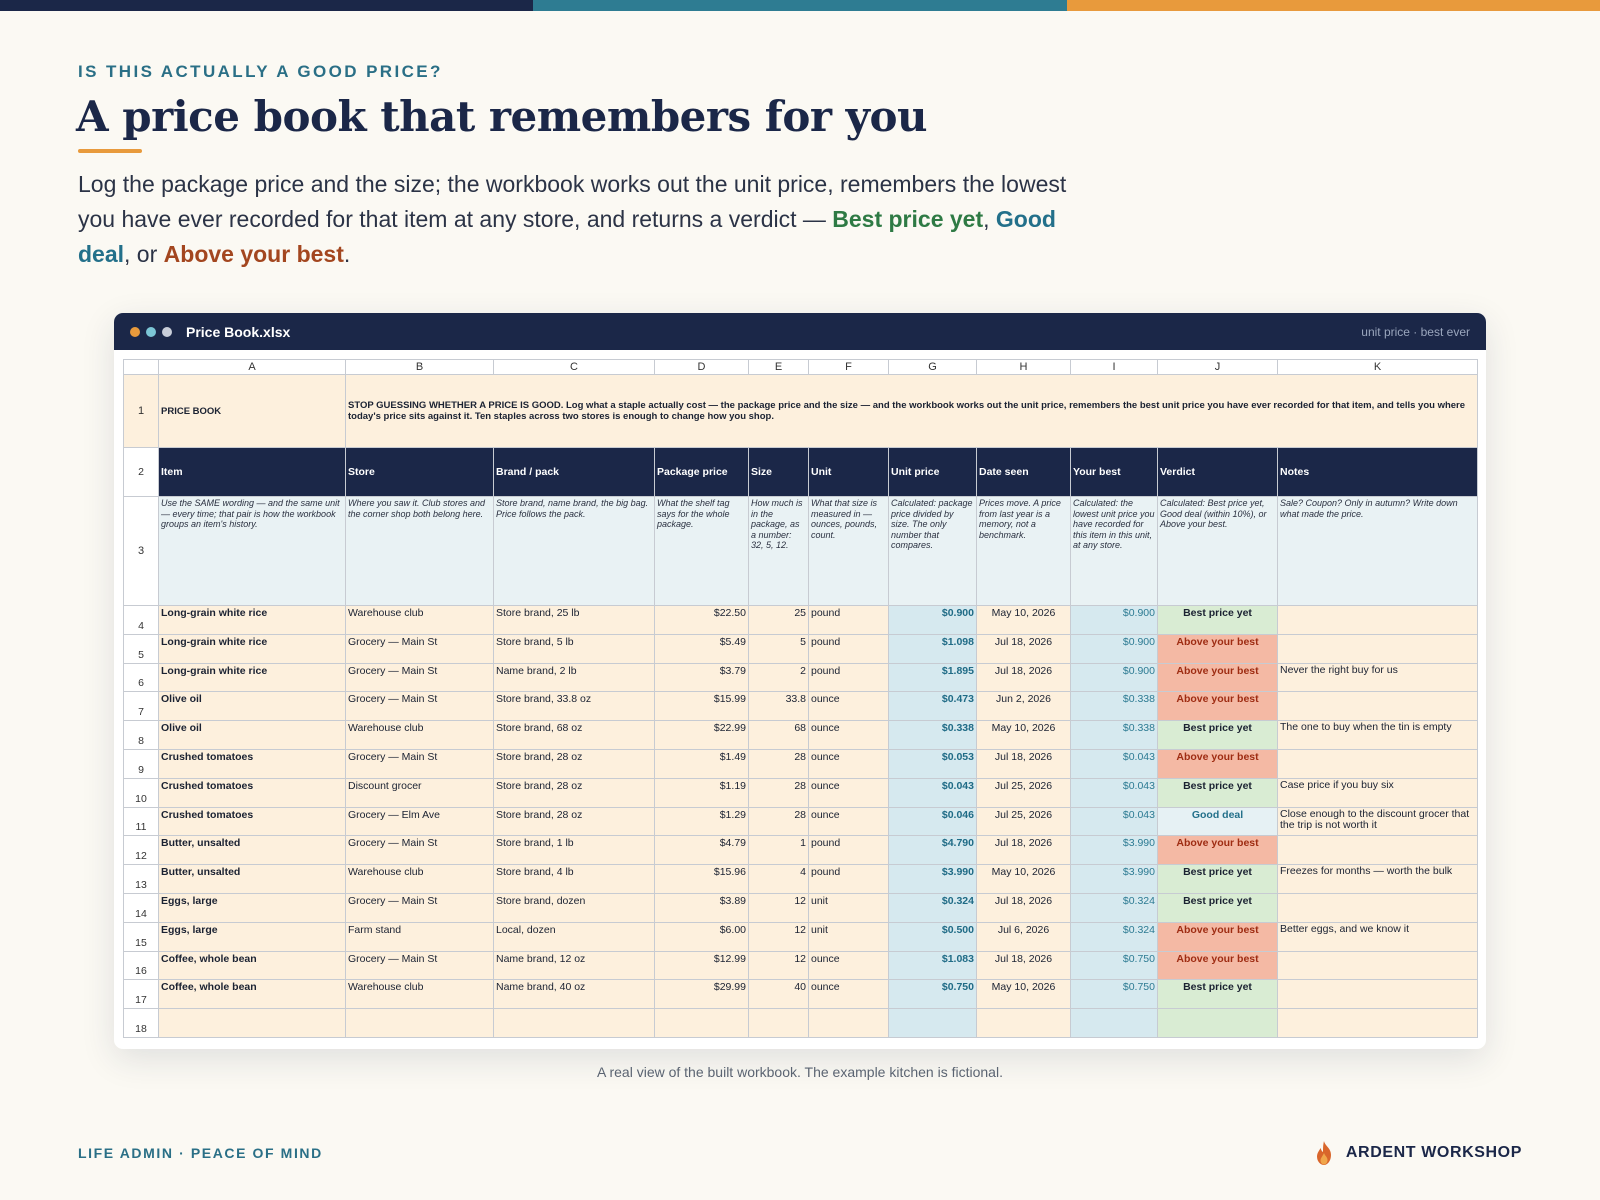  What do you see at coordinates (141, 821) in the screenshot?
I see `row-number: 11` at bounding box center [141, 821].